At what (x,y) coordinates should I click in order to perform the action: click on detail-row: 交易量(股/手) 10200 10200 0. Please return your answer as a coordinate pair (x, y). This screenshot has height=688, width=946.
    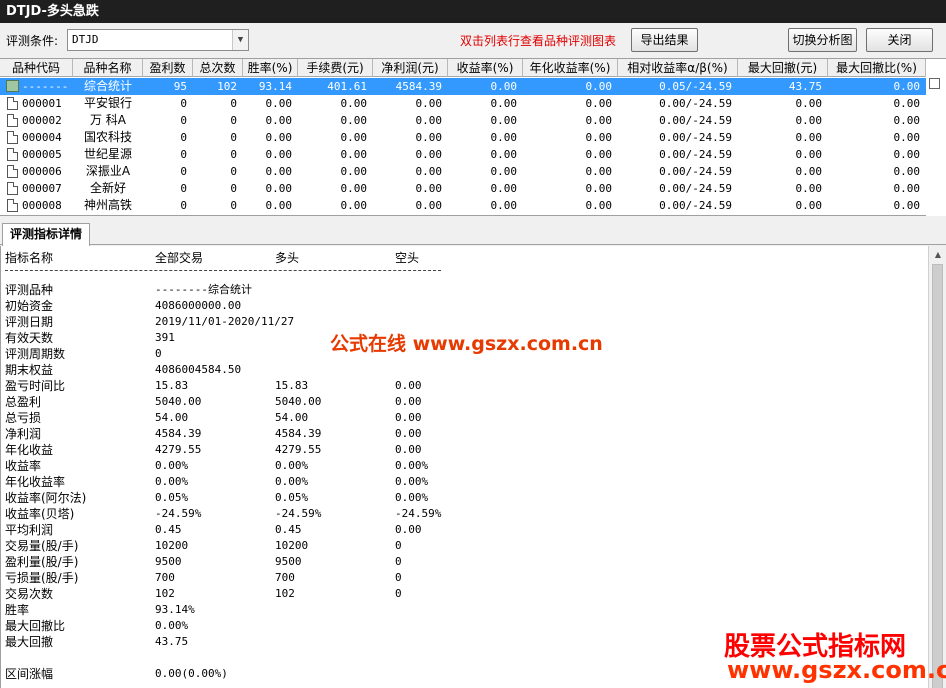
    Looking at the image, I should click on (265, 546).